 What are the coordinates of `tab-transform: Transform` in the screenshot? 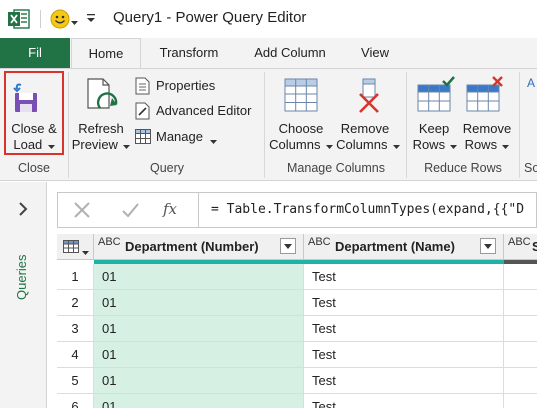 It's located at (189, 53).